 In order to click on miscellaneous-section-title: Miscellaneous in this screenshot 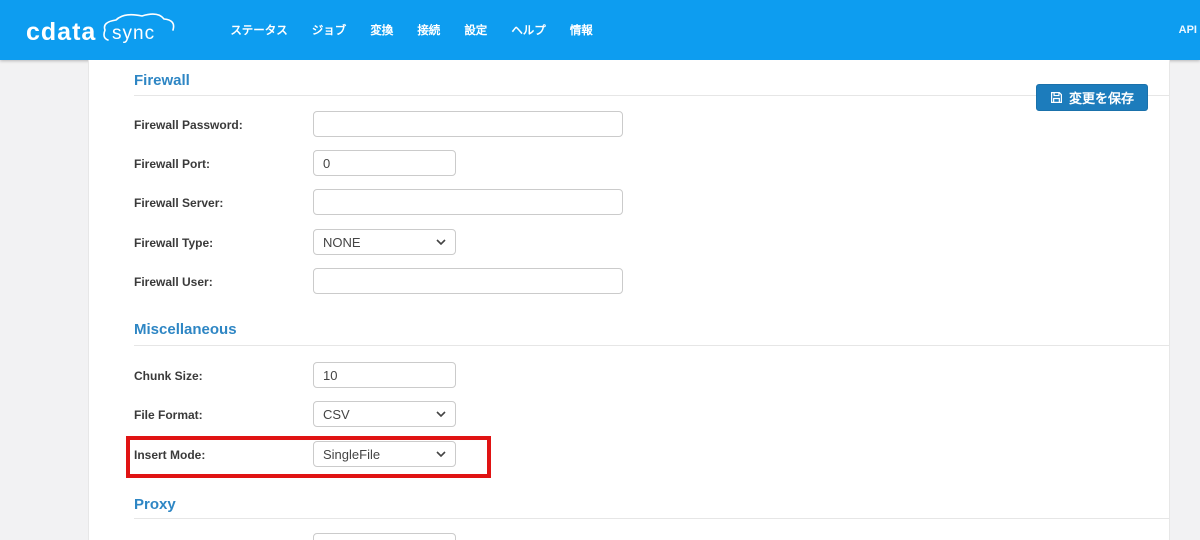, I will do `click(185, 329)`.